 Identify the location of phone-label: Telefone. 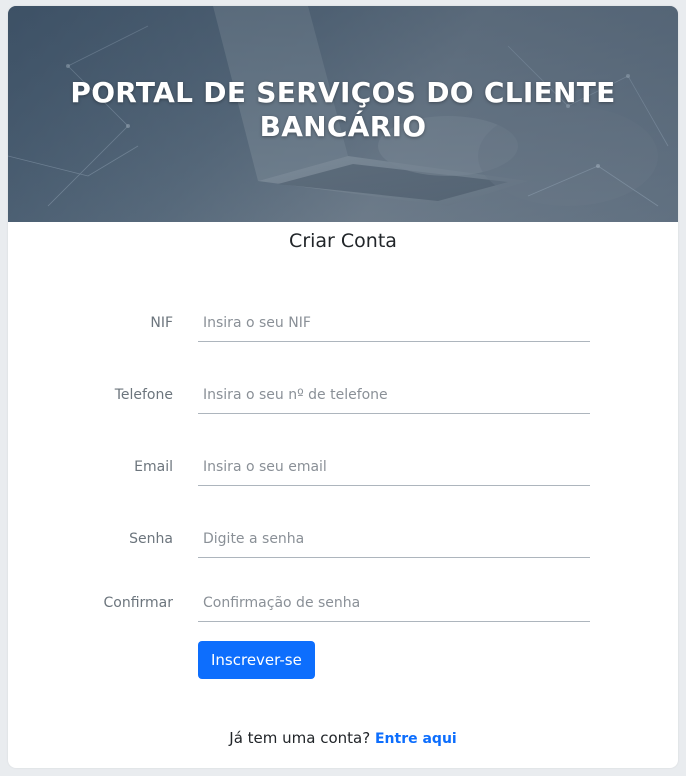
(143, 395).